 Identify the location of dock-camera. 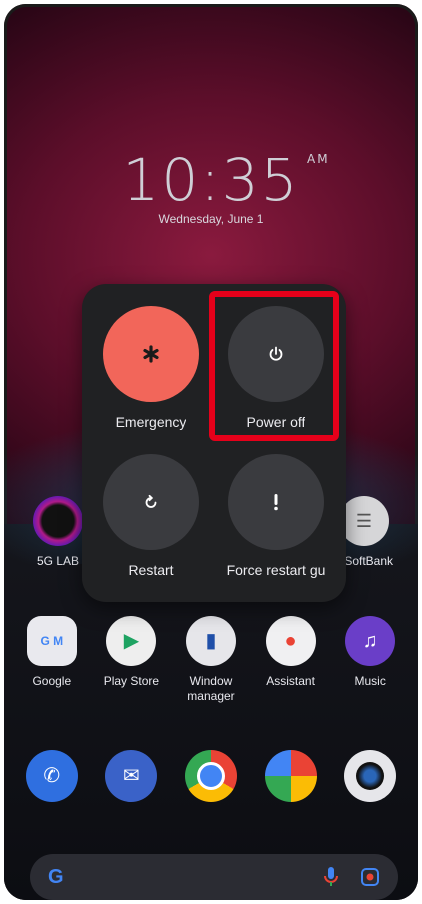
(370, 776).